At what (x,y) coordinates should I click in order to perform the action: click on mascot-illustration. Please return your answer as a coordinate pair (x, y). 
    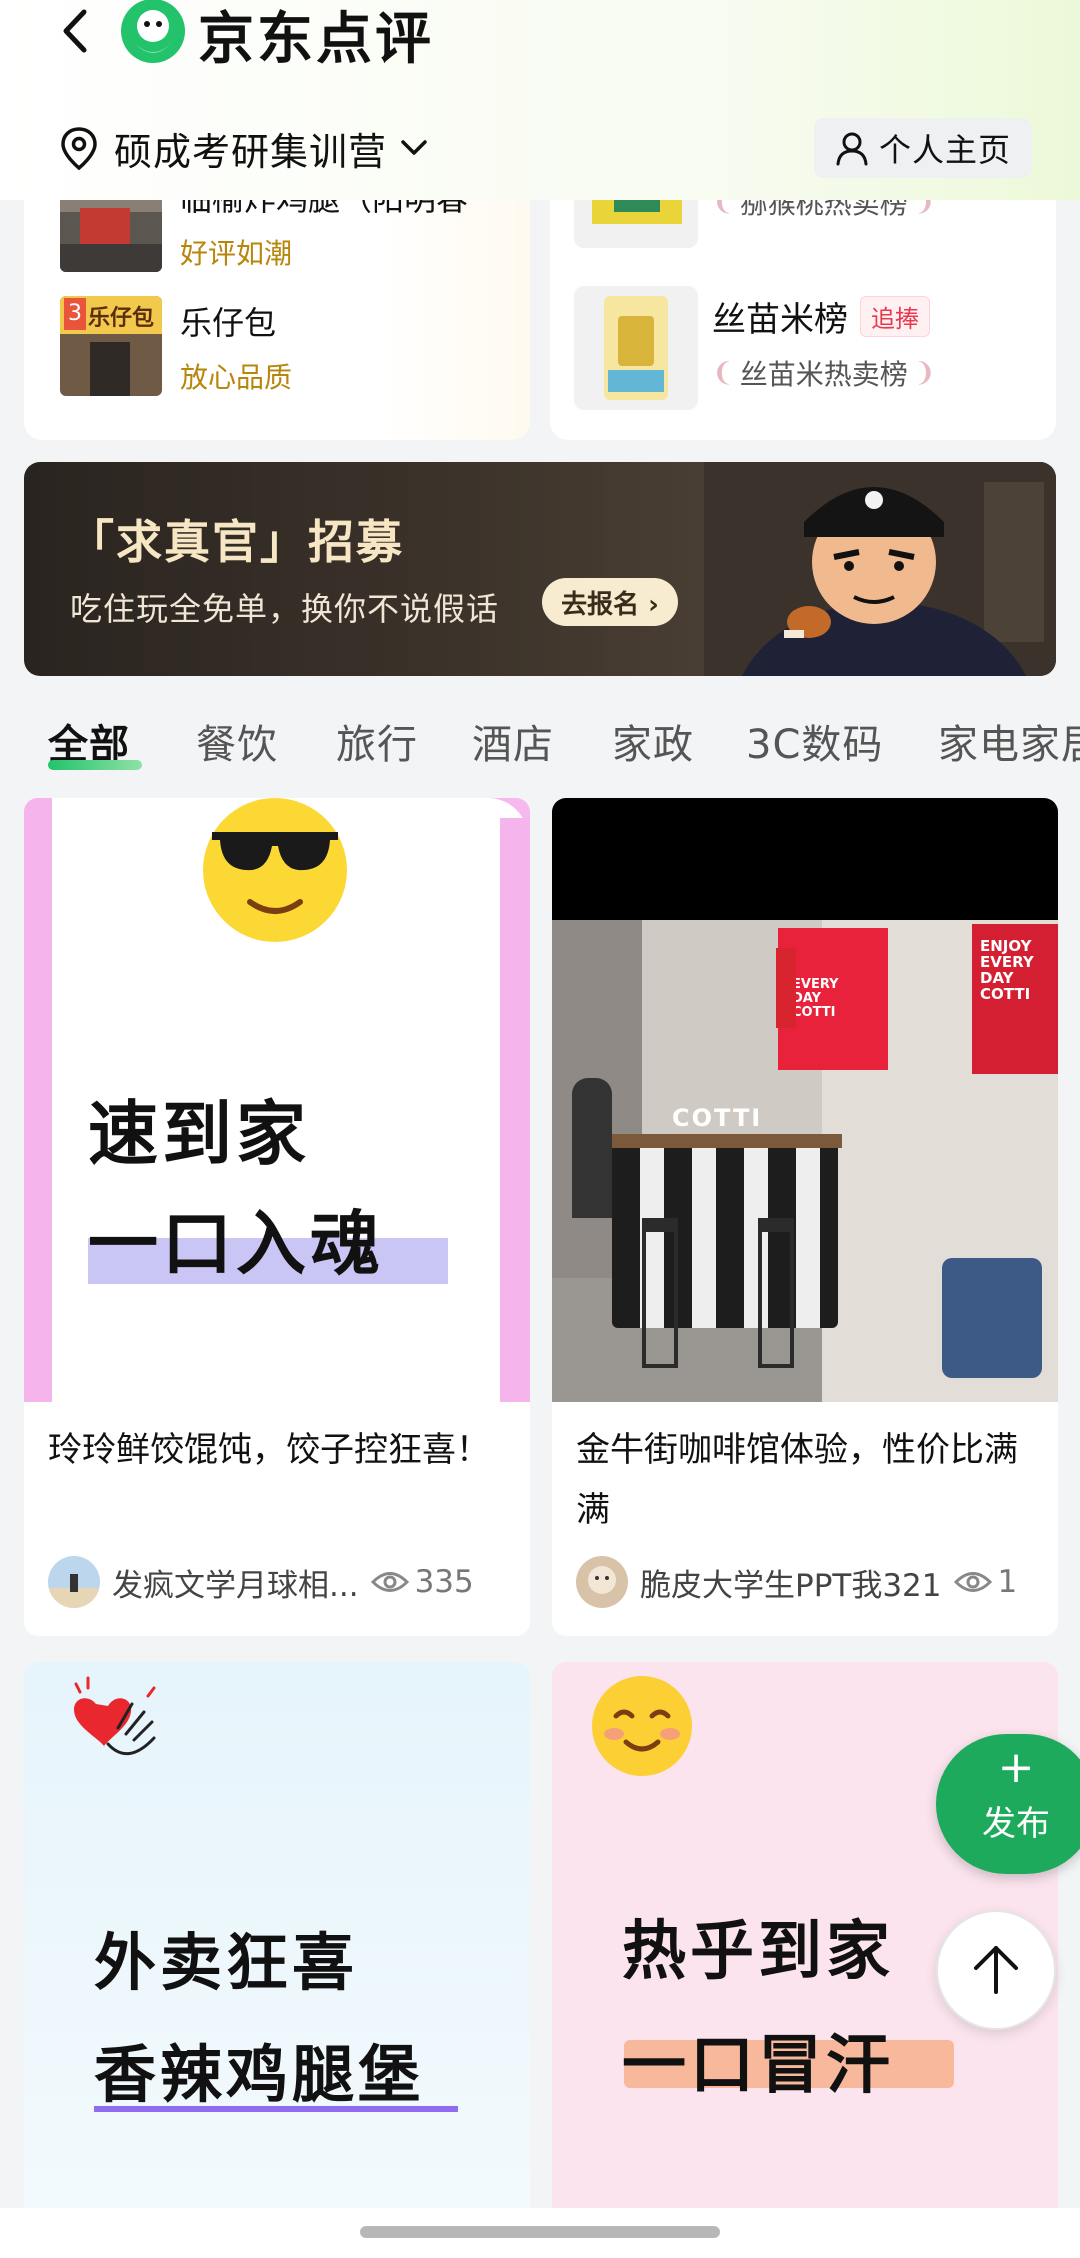
    Looking at the image, I should click on (880, 569).